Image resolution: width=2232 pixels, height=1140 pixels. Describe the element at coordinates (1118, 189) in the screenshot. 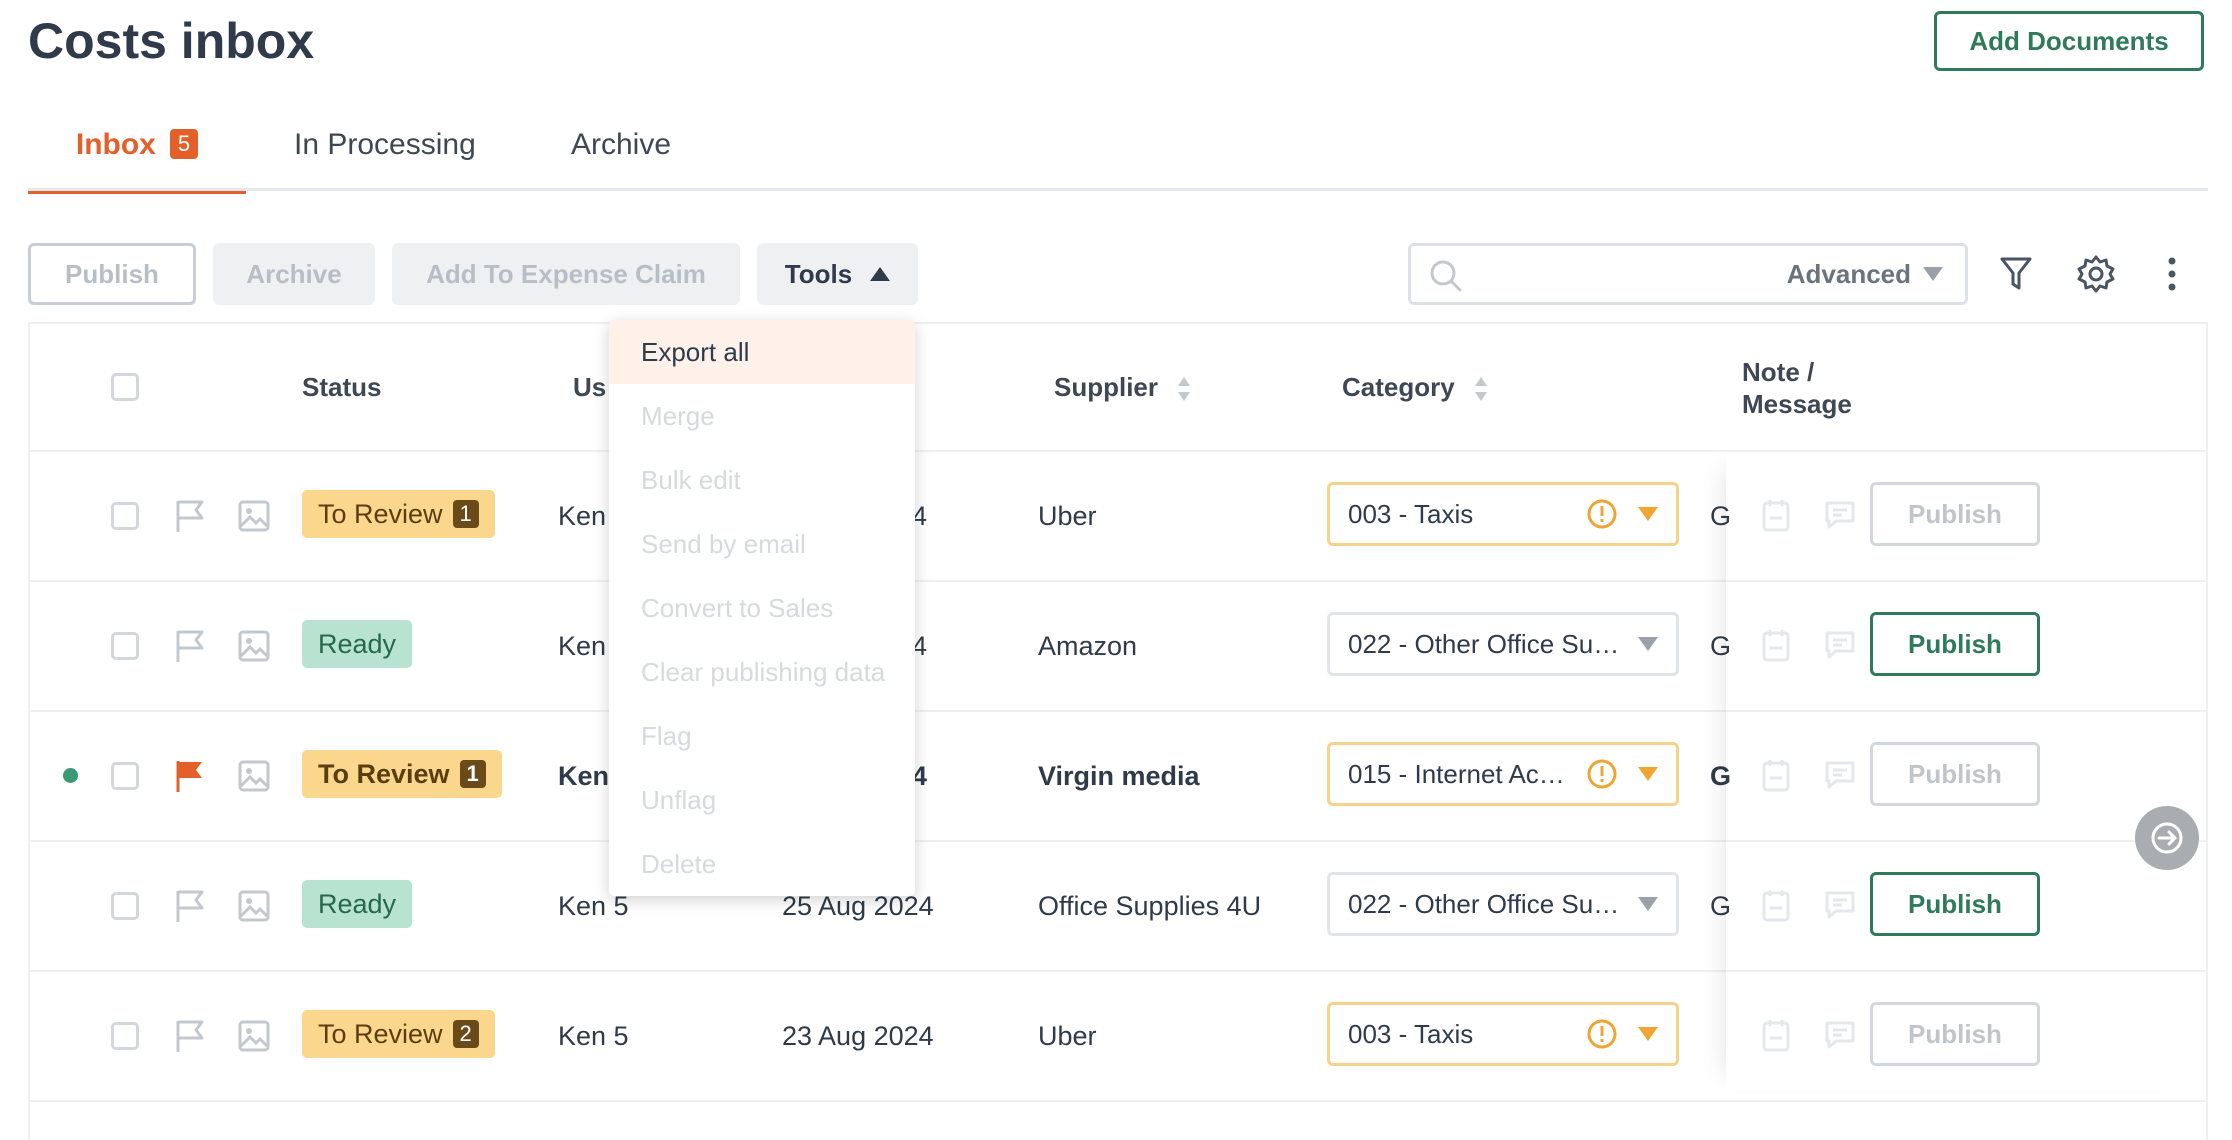

I see `tabs-divider` at that location.